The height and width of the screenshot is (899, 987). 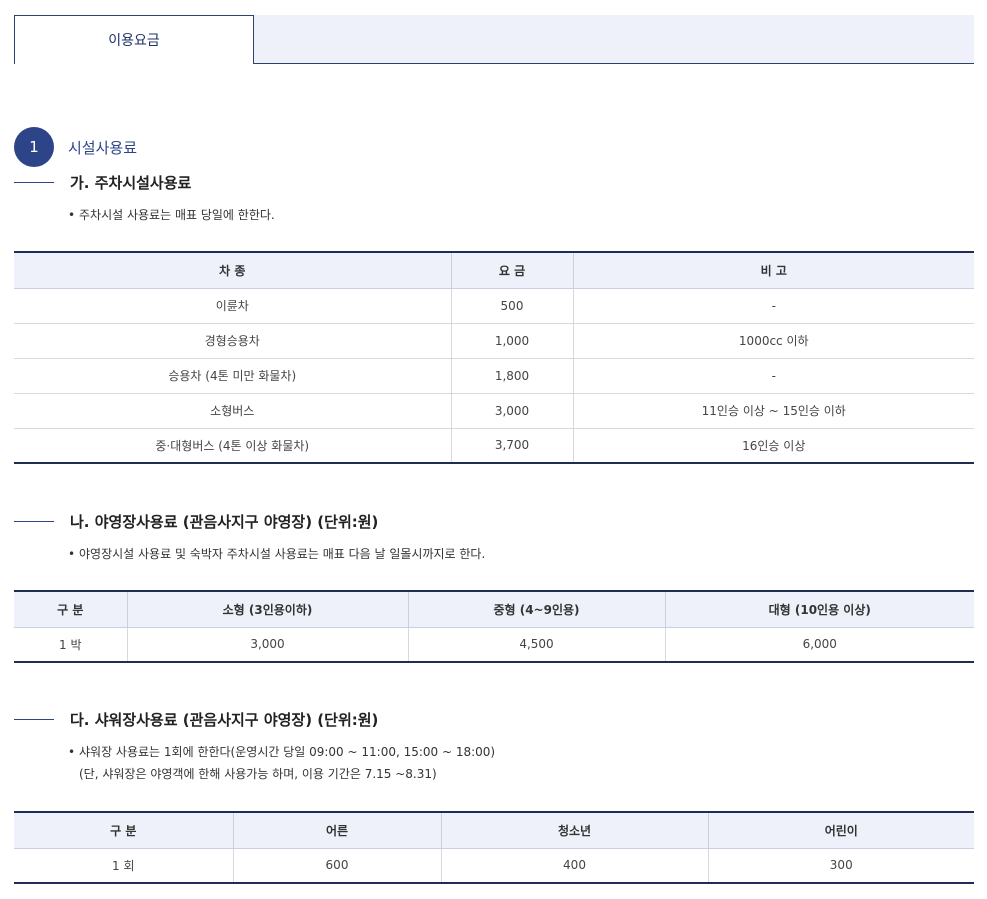 What do you see at coordinates (574, 830) in the screenshot?
I see `column-header: 청소년` at bounding box center [574, 830].